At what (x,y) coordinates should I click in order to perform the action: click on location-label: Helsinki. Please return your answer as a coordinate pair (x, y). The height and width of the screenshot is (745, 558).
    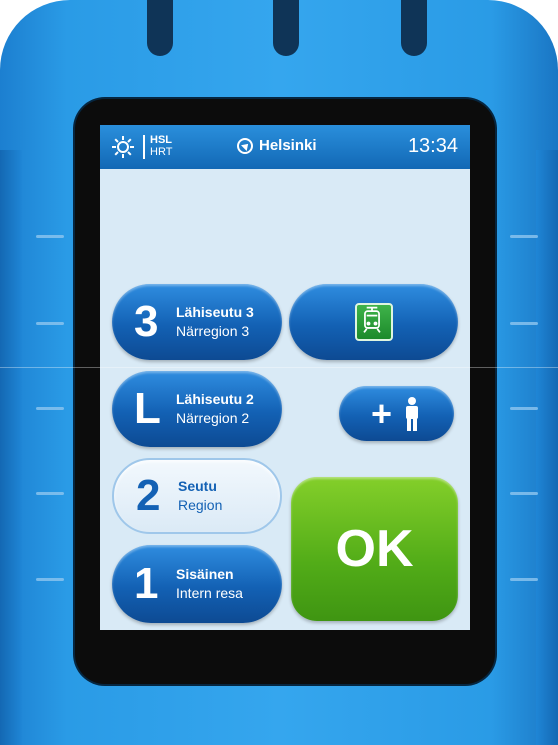
    Looking at the image, I should click on (288, 145).